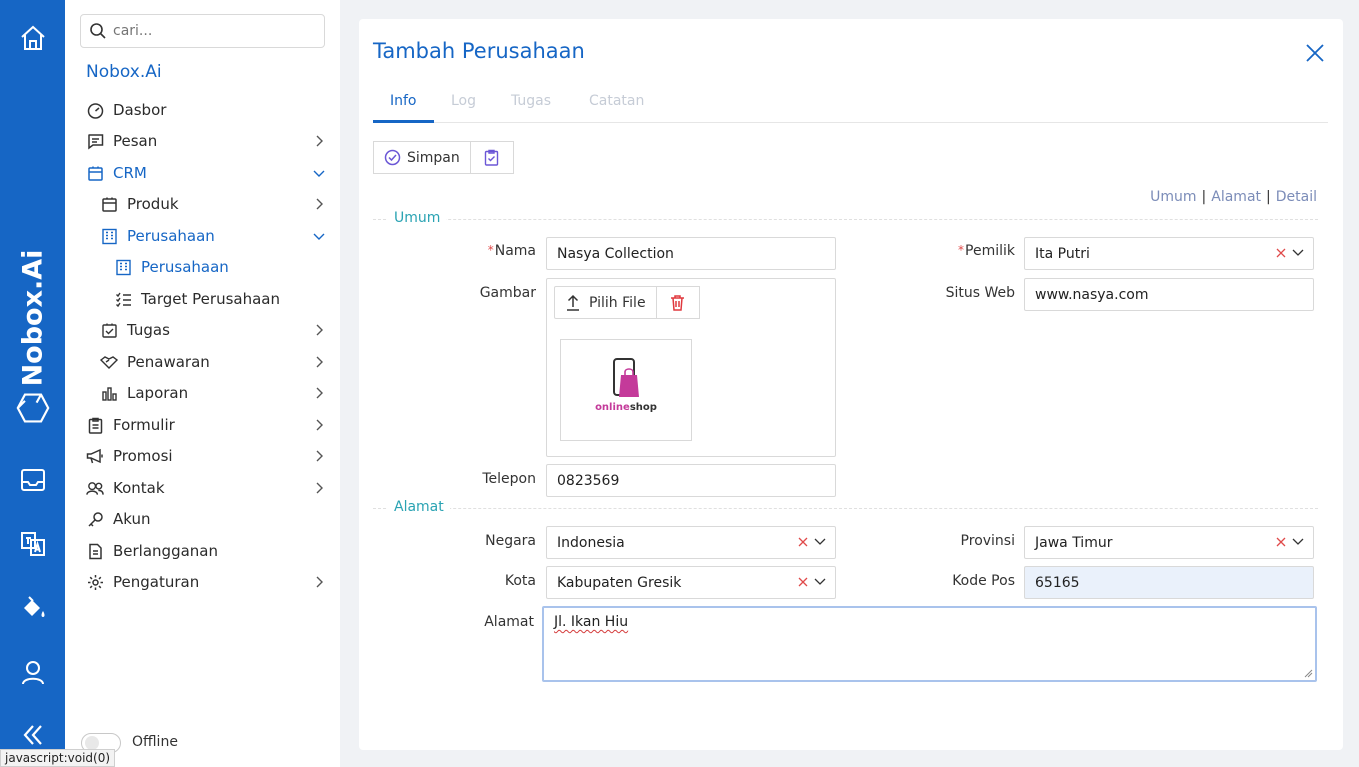  I want to click on task-clipboard-button, so click(492, 157).